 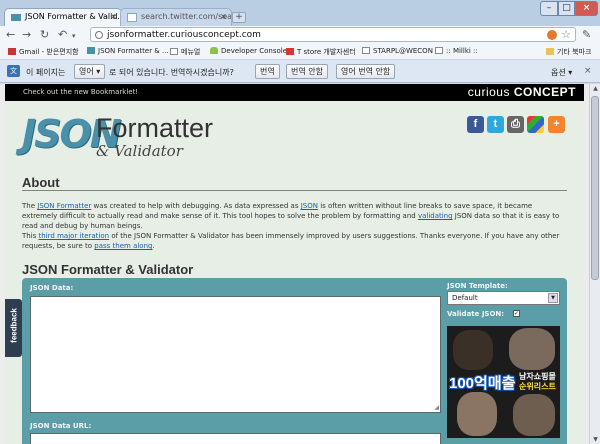 What do you see at coordinates (13, 71) in the screenshot?
I see `translate-icon: 文` at bounding box center [13, 71].